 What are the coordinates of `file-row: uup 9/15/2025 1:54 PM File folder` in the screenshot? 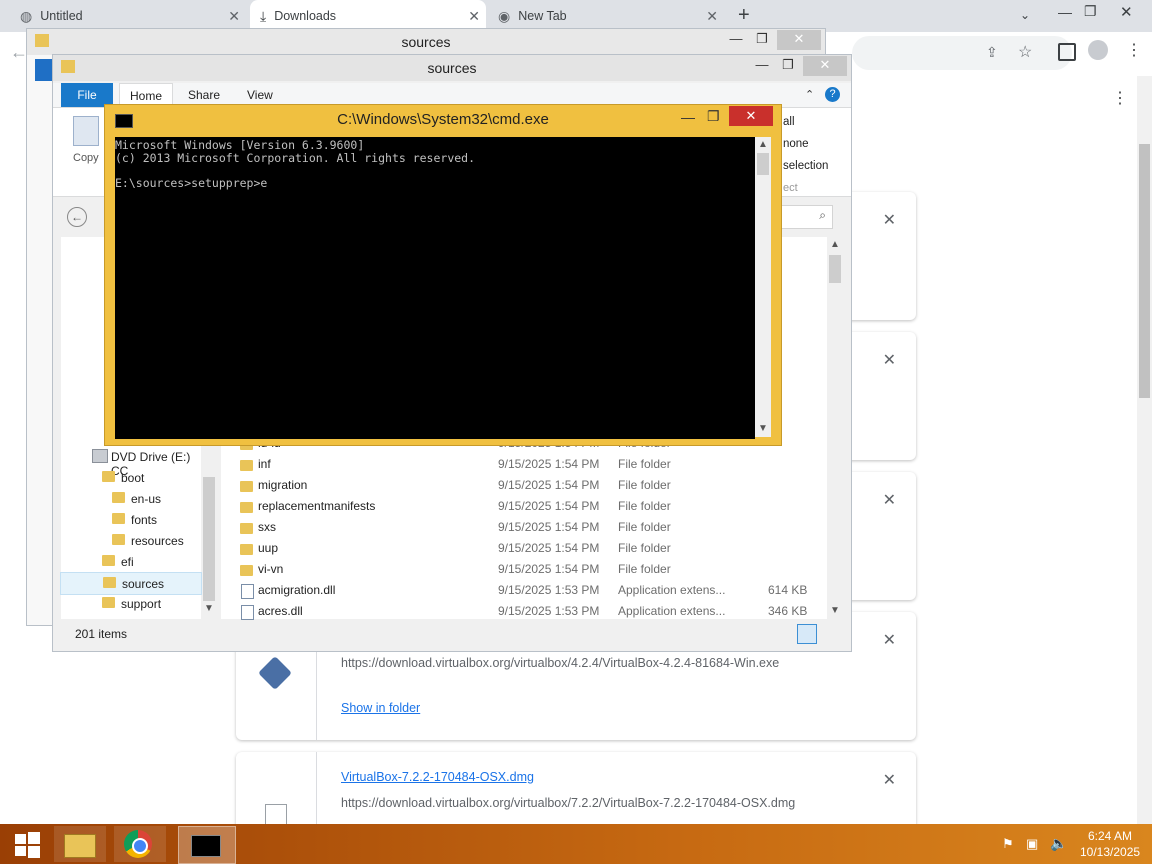 It's located at (535, 551).